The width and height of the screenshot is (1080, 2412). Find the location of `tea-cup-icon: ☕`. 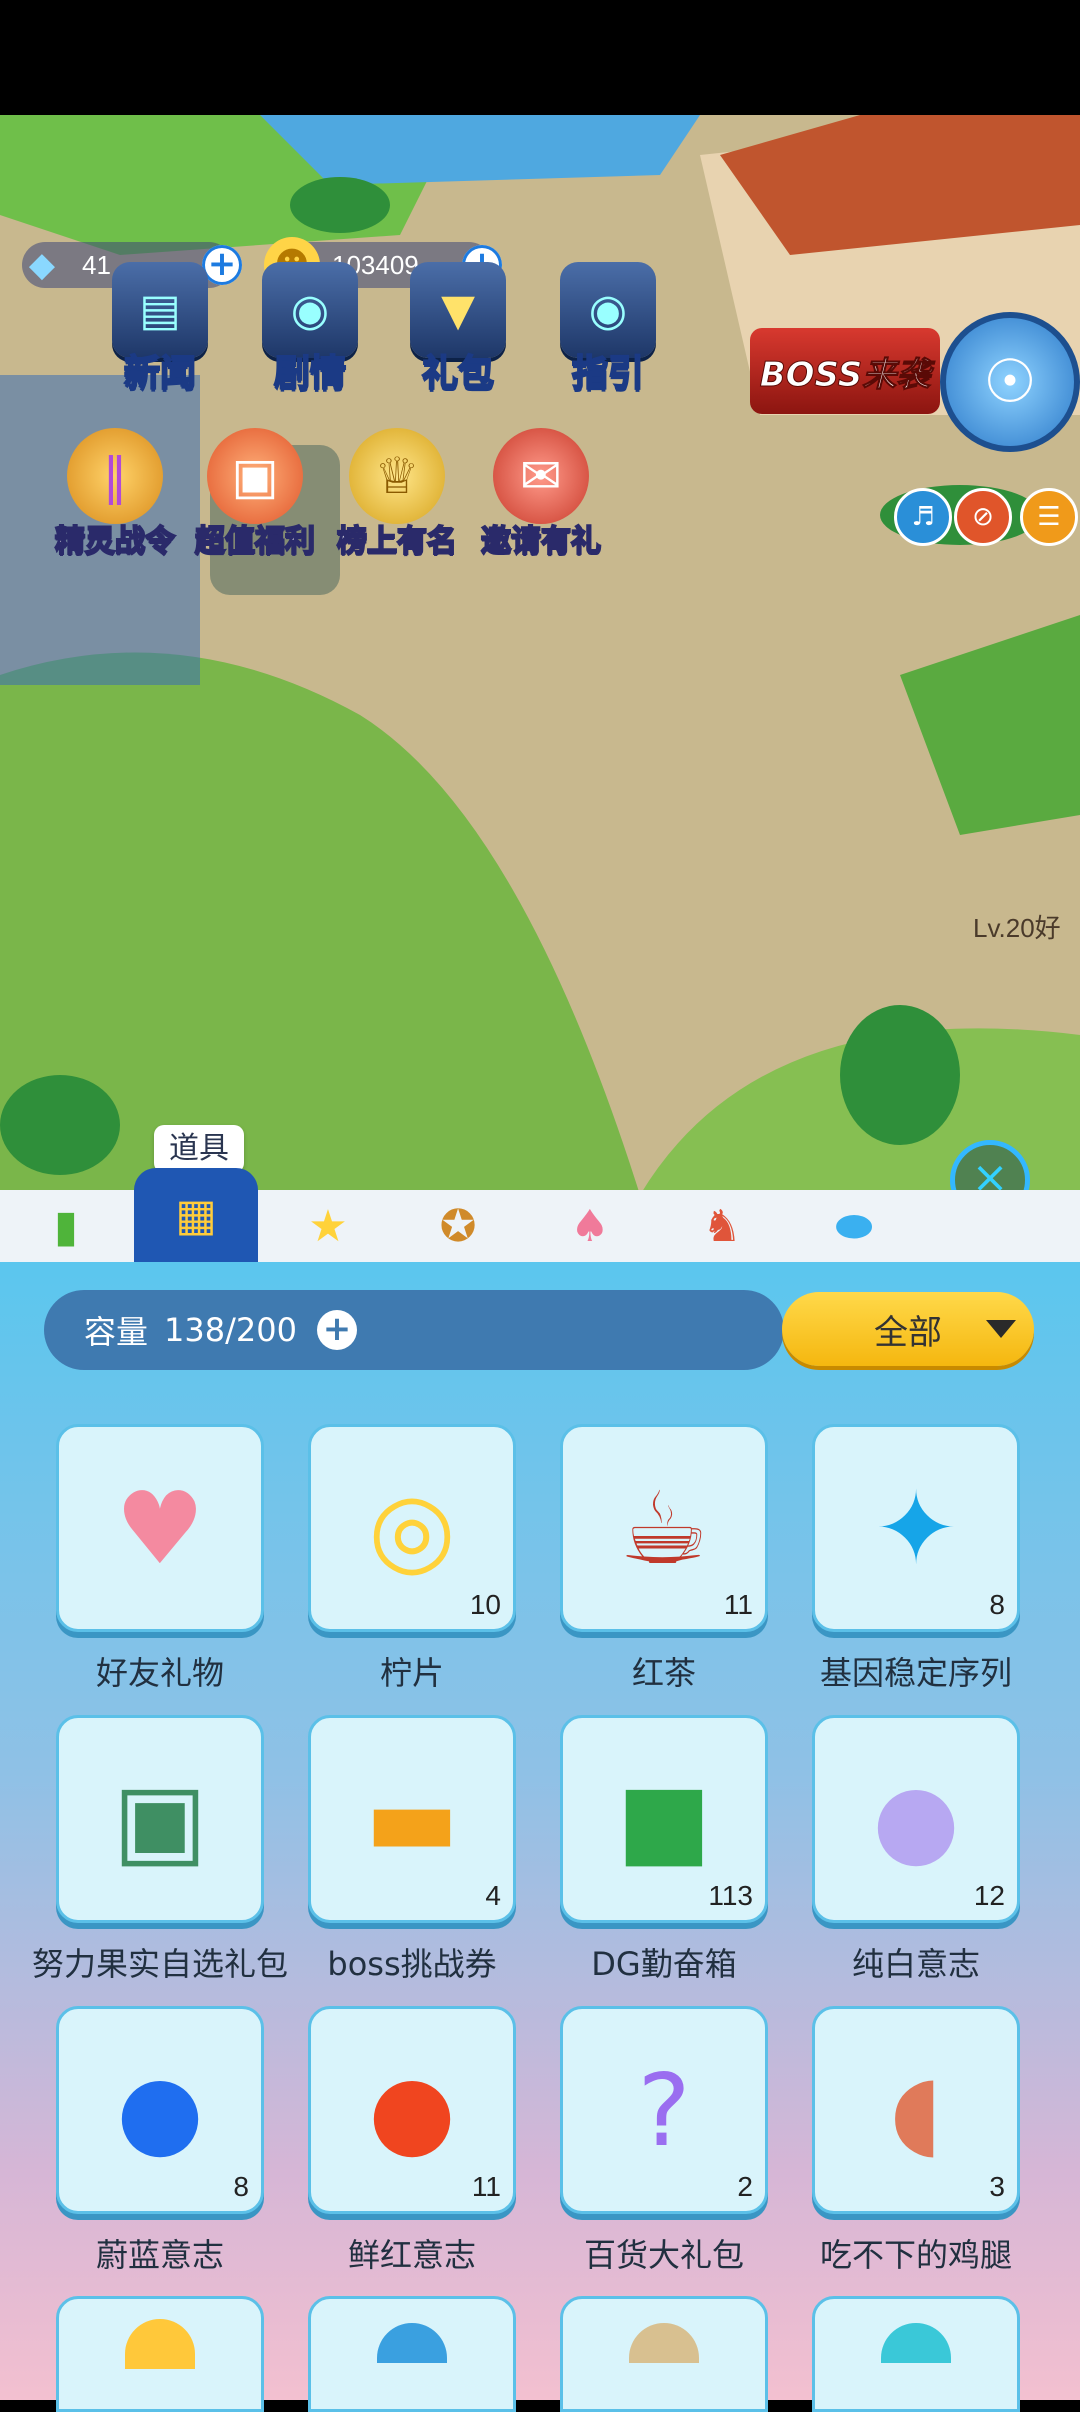

tea-cup-icon: ☕ is located at coordinates (664, 1528).